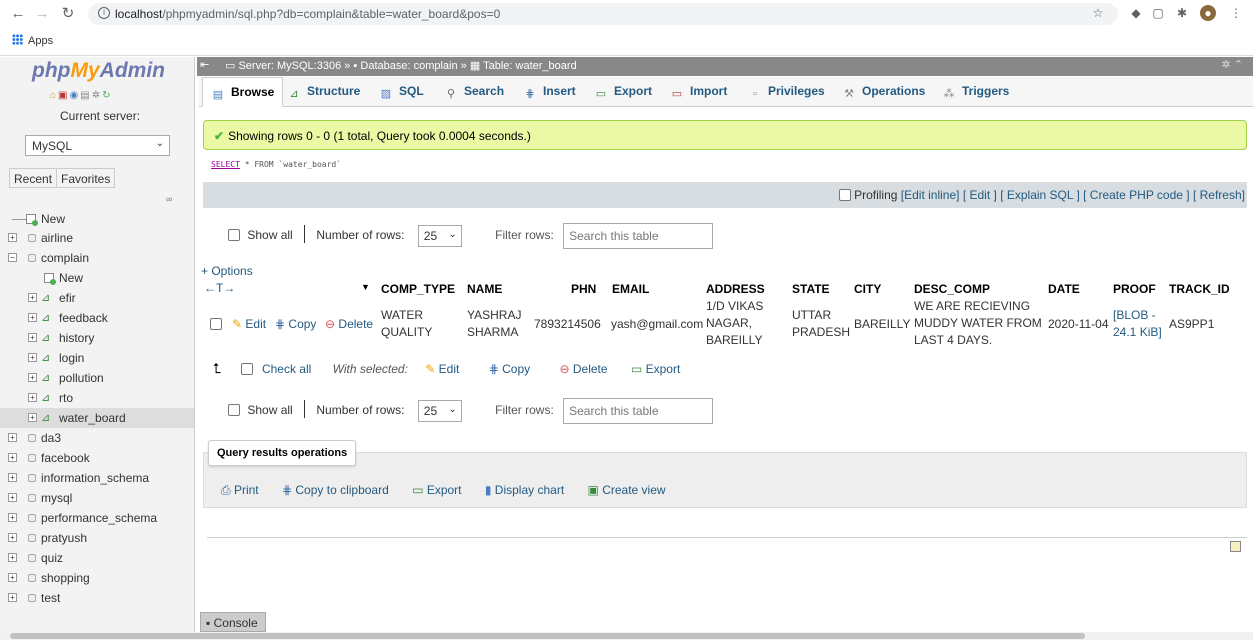 The width and height of the screenshot is (1253, 640). I want to click on tab-search: ⚲ Search, so click(474, 92).